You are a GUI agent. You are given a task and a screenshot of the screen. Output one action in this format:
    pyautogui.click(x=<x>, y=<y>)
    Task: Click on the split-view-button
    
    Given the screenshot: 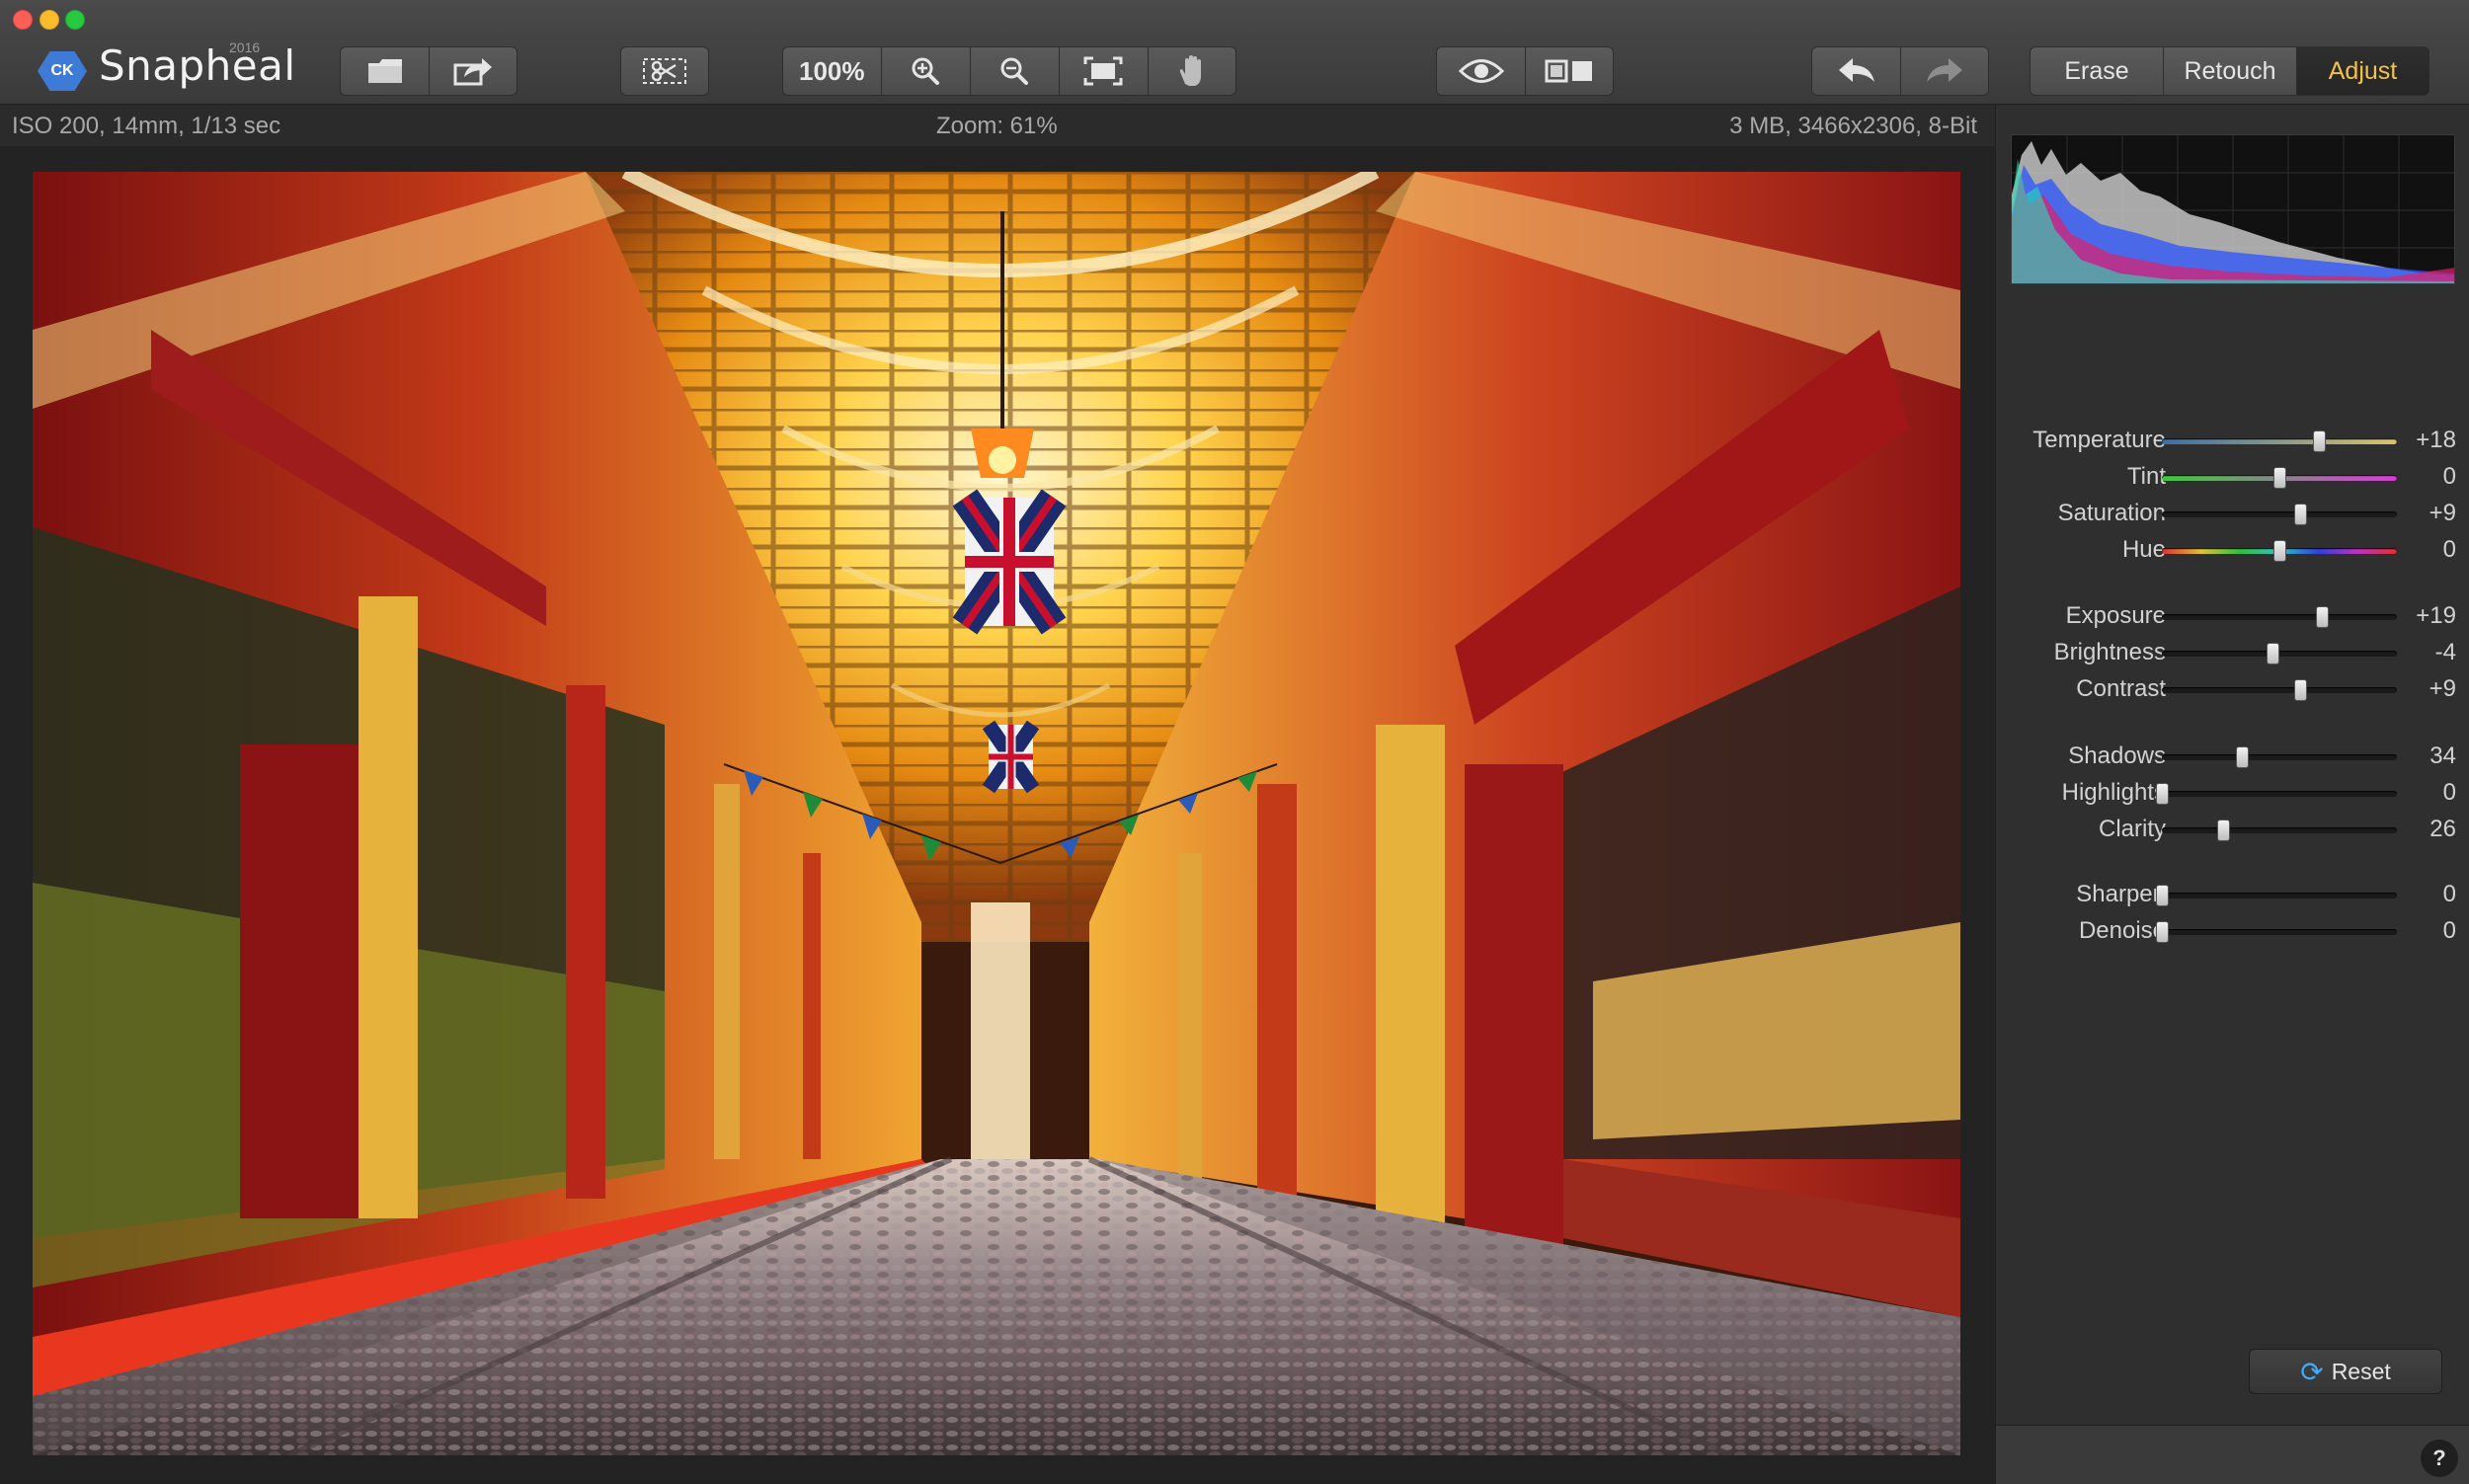 What is the action you would take?
    pyautogui.click(x=1569, y=71)
    